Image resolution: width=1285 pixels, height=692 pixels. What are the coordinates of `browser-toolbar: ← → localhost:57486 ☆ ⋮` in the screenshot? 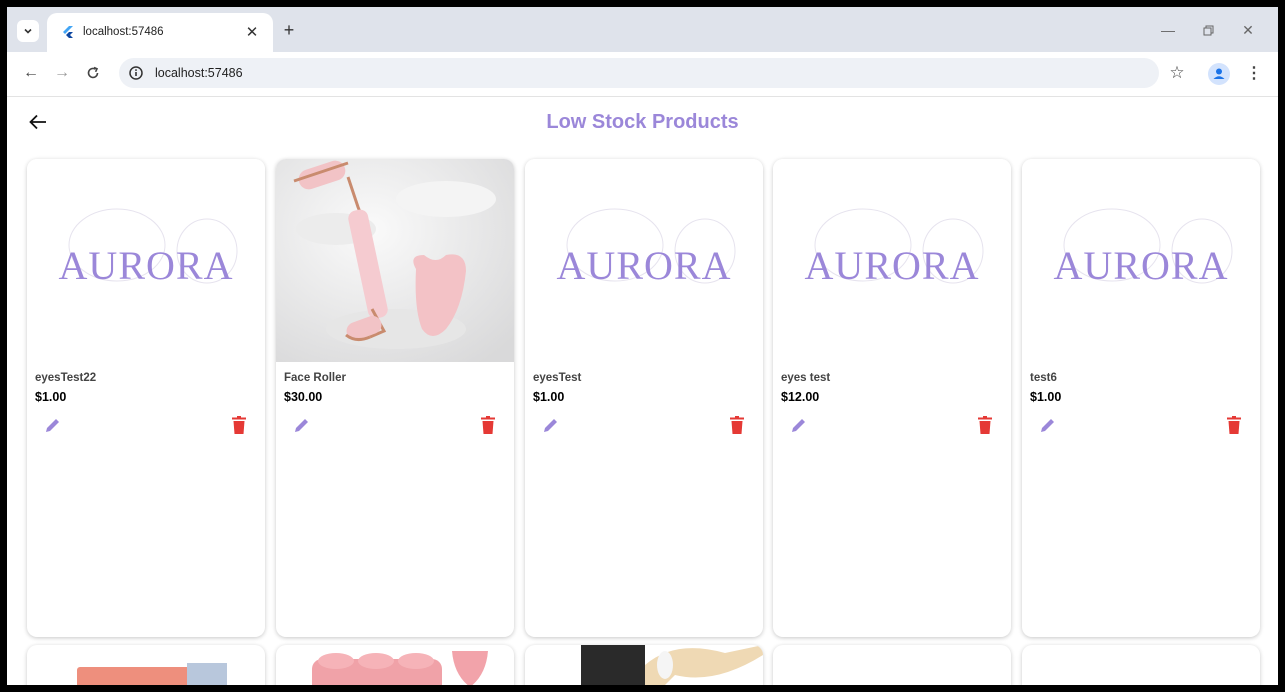 It's located at (642, 74).